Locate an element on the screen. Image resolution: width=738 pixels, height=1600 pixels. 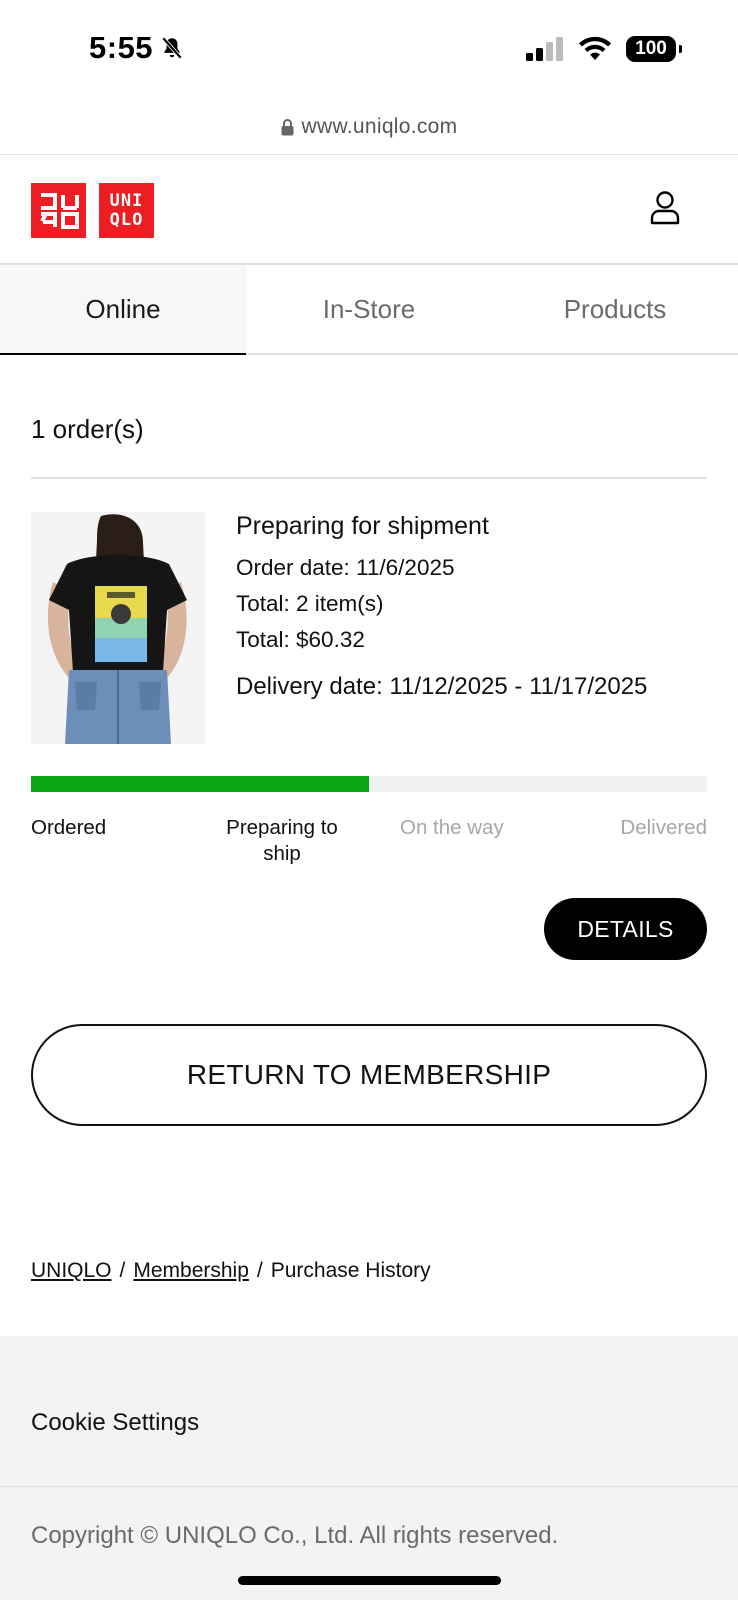
account-button is located at coordinates (665, 210).